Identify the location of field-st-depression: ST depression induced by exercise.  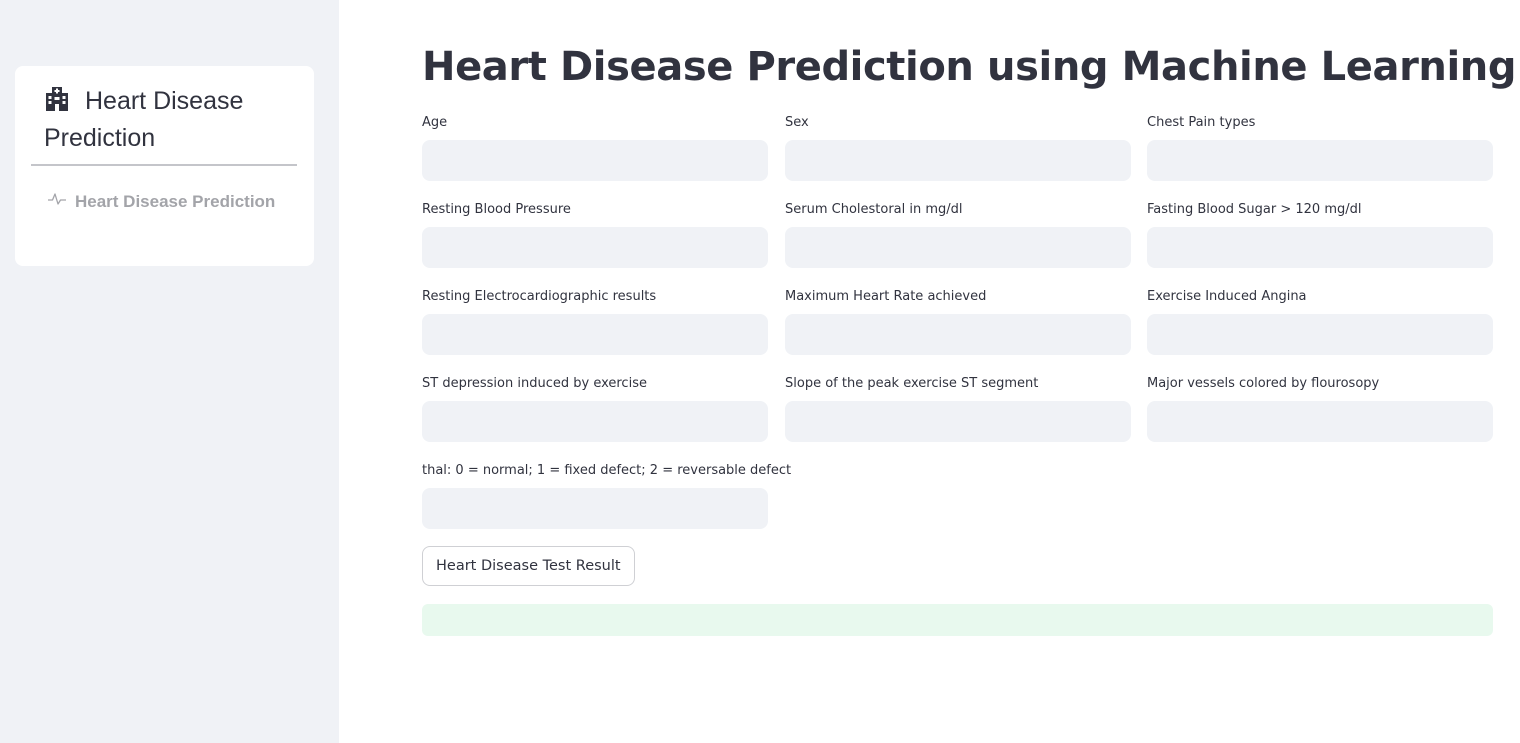
(595, 408).